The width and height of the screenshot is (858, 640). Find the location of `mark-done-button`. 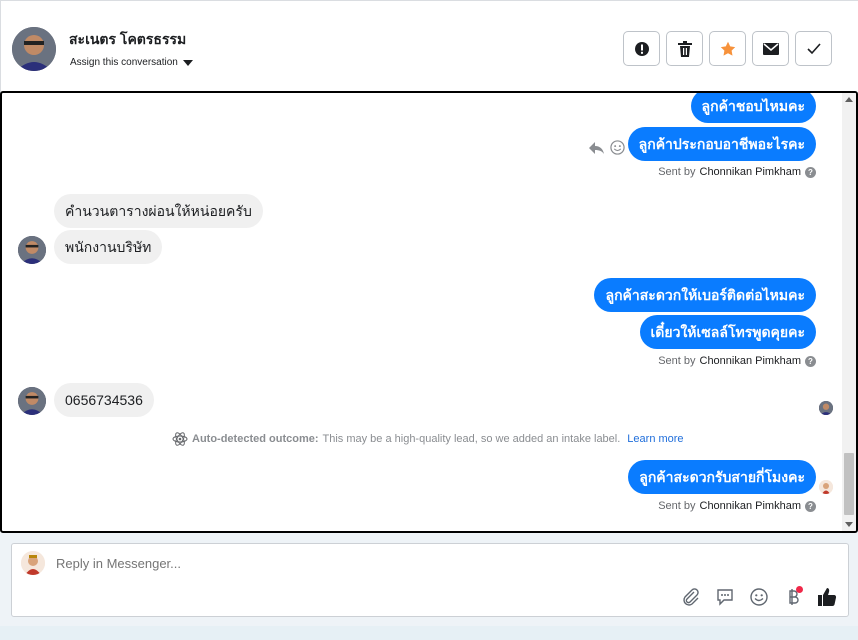

mark-done-button is located at coordinates (813, 48).